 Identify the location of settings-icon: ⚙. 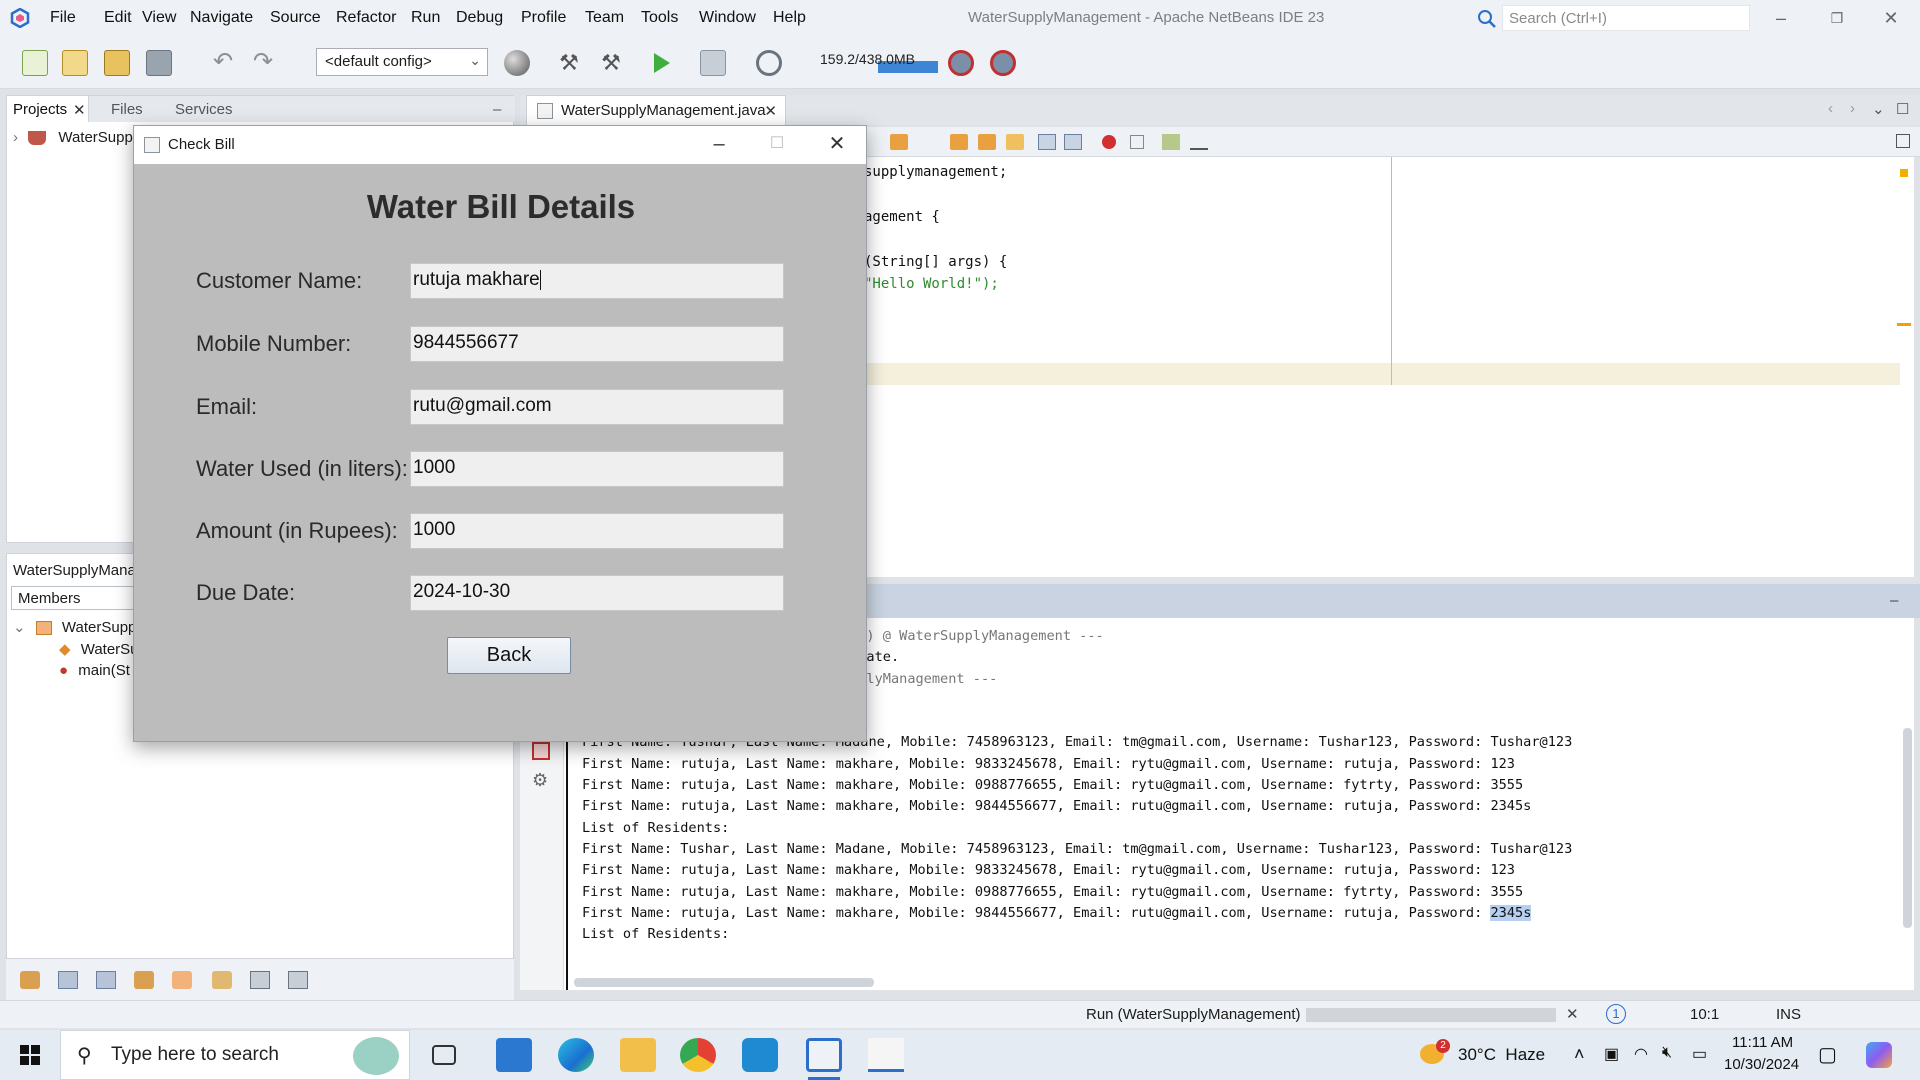
(542, 780).